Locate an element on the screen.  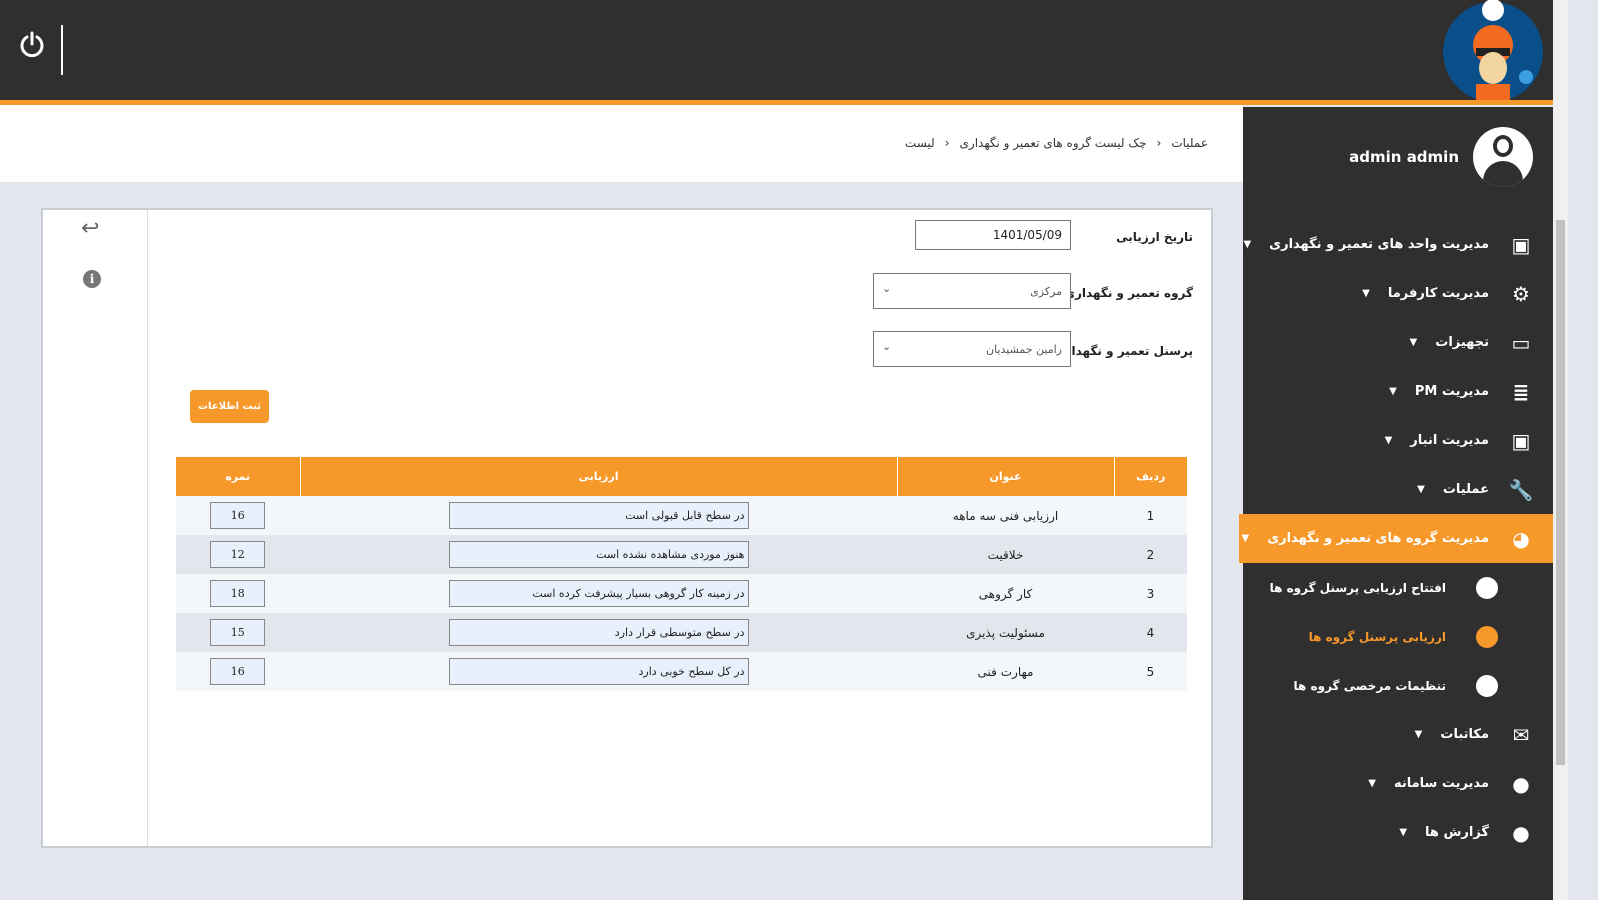
sidebar-item: ≣ مدیریت PM ▼ is located at coordinates (1396, 391).